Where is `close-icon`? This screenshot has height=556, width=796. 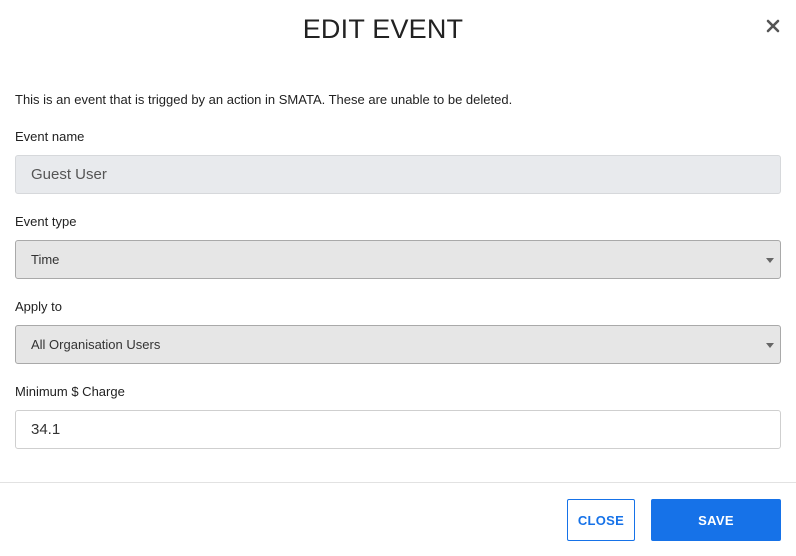
close-icon is located at coordinates (773, 26).